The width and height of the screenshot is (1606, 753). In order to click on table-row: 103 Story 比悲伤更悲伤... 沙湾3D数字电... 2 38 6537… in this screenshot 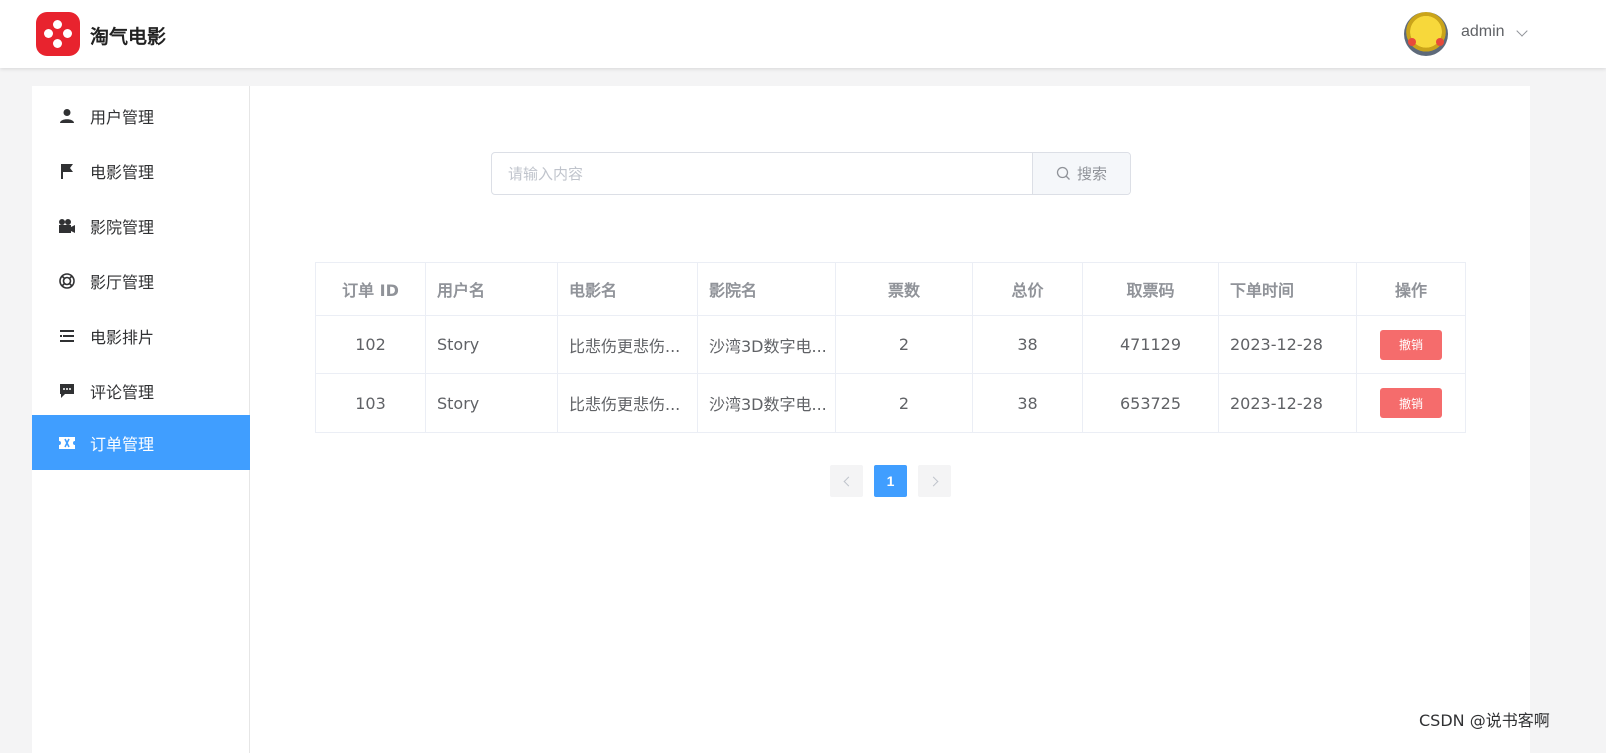, I will do `click(890, 403)`.